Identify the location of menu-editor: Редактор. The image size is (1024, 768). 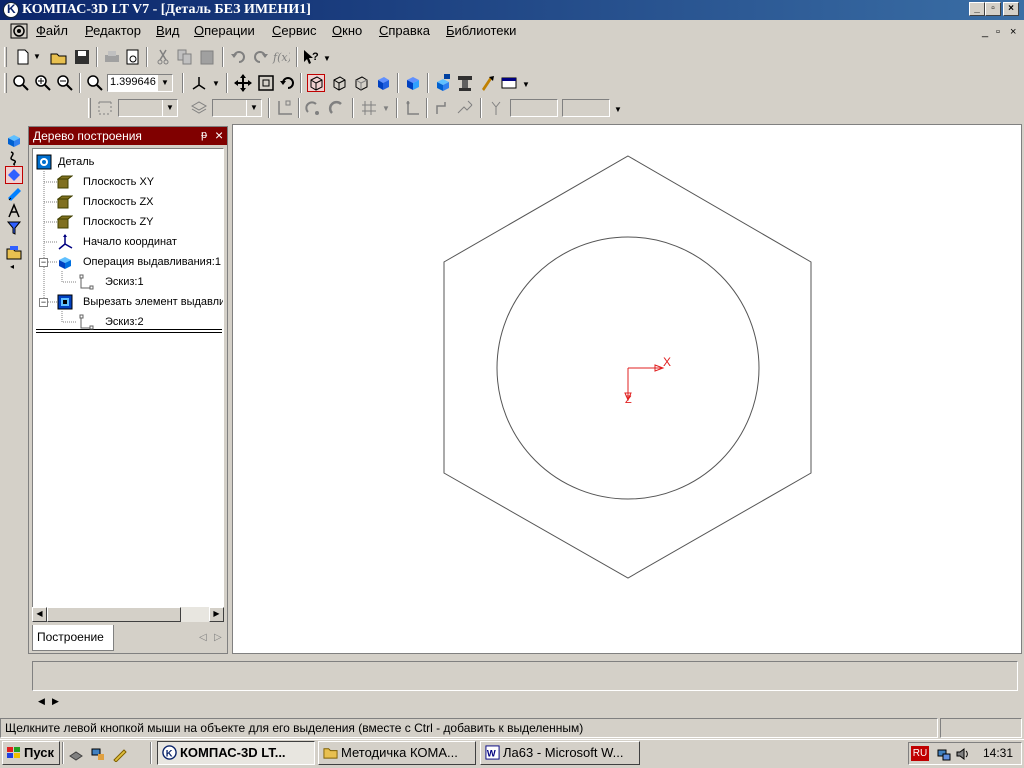
(113, 30).